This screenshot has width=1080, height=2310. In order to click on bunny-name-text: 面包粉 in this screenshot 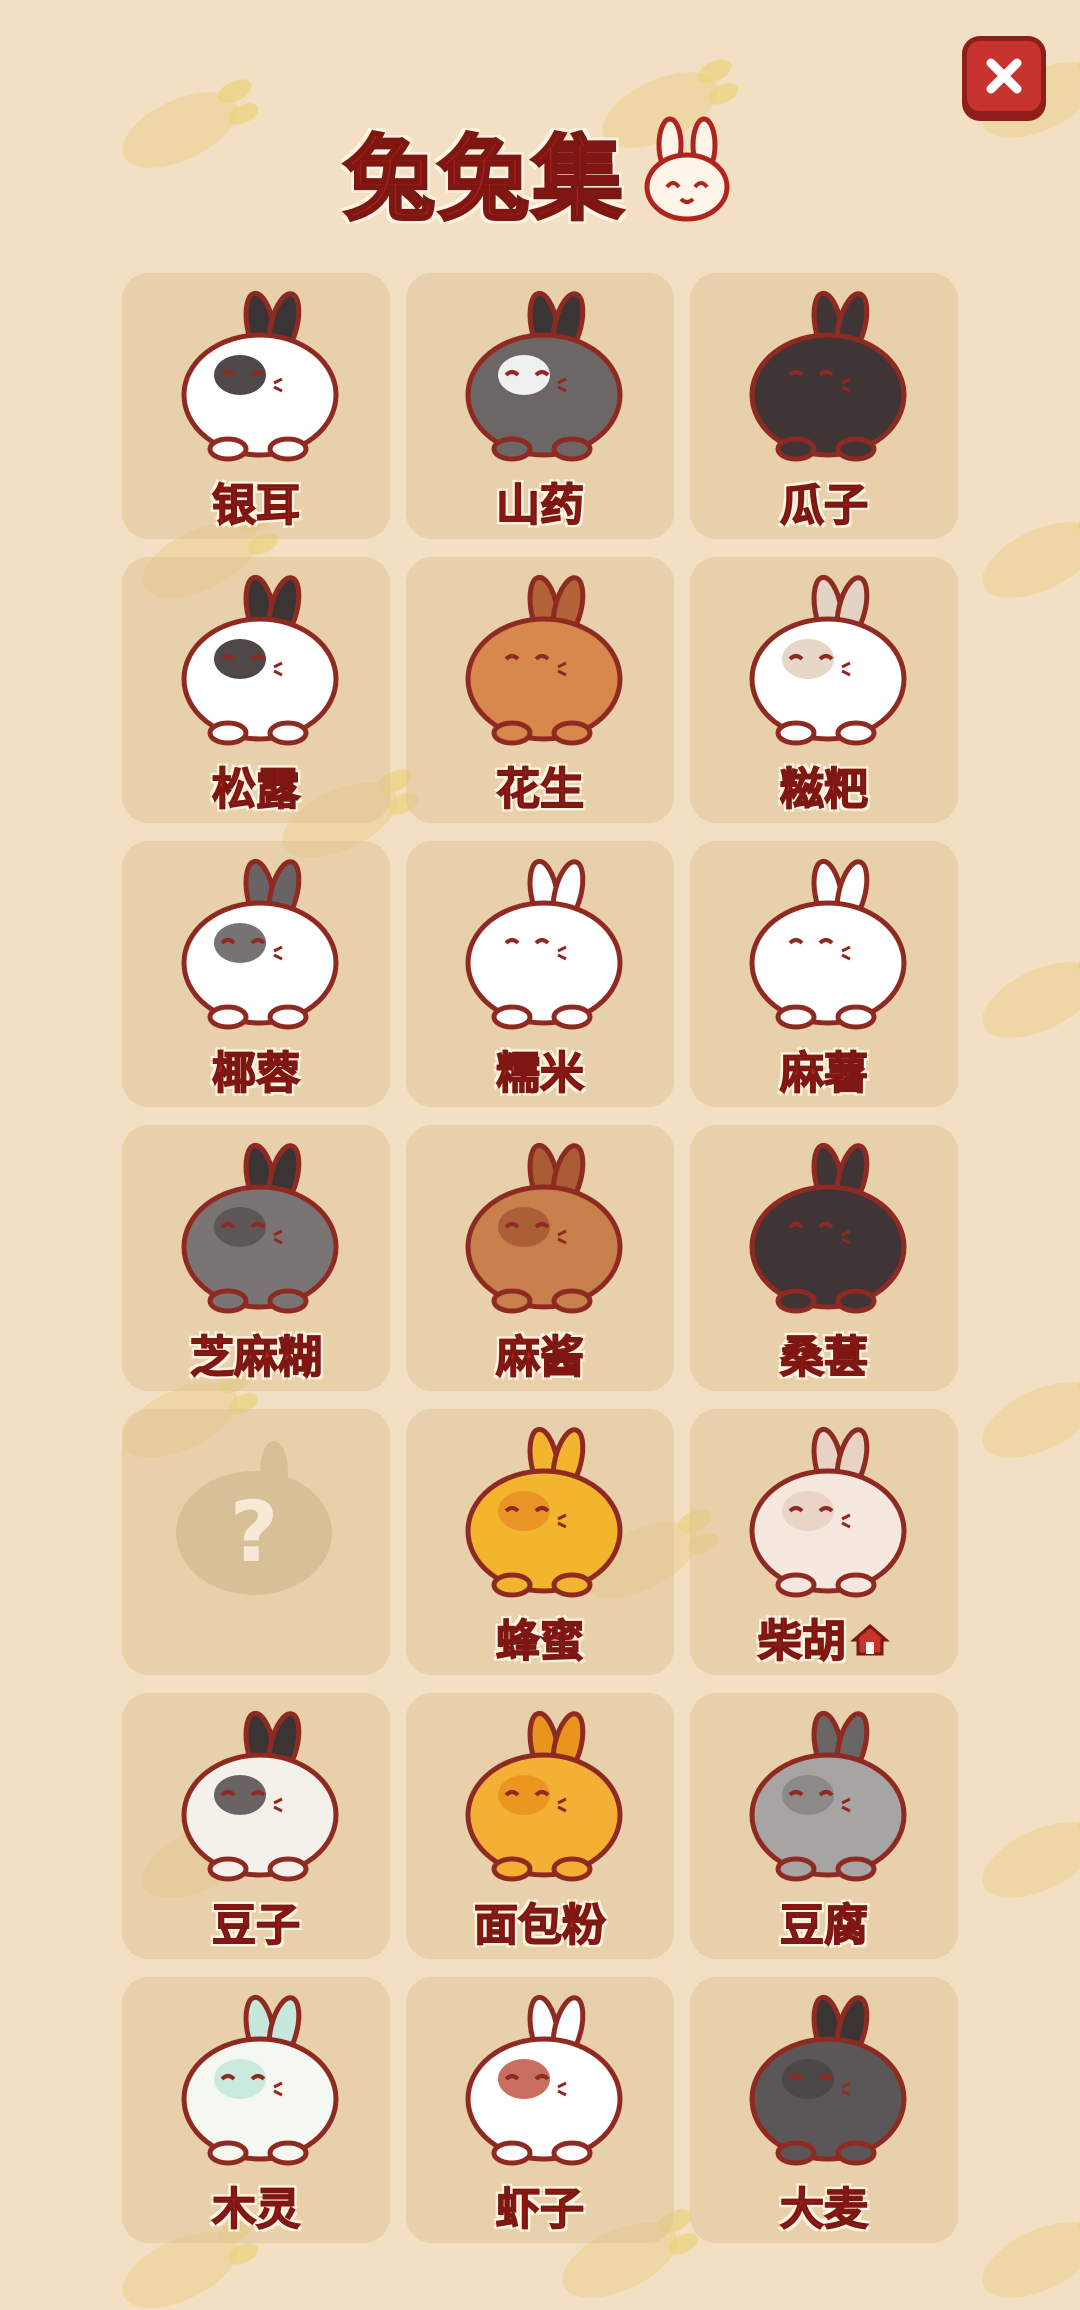, I will do `click(540, 1925)`.